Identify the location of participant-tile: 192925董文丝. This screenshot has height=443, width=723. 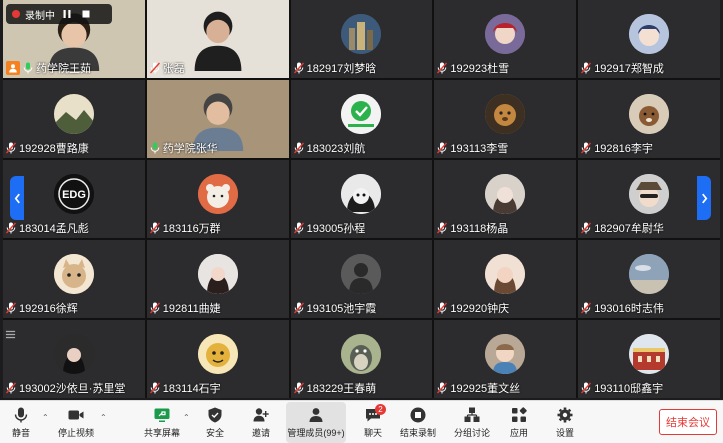
(505, 359).